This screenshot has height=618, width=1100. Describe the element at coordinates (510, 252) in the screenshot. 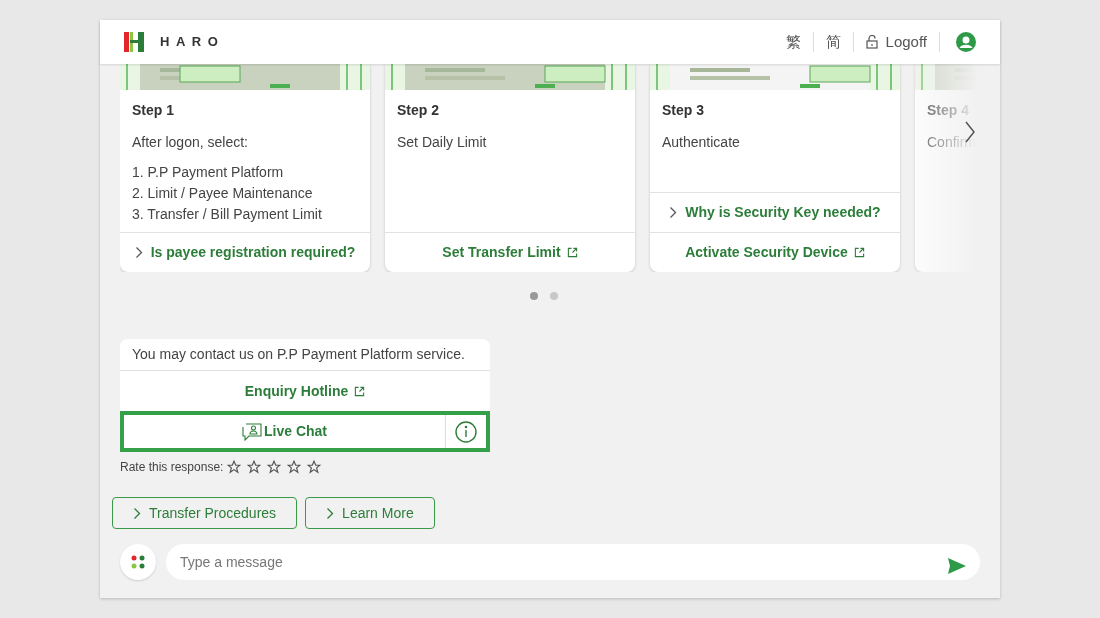

I see `external-link: Set Transfer Limit` at that location.